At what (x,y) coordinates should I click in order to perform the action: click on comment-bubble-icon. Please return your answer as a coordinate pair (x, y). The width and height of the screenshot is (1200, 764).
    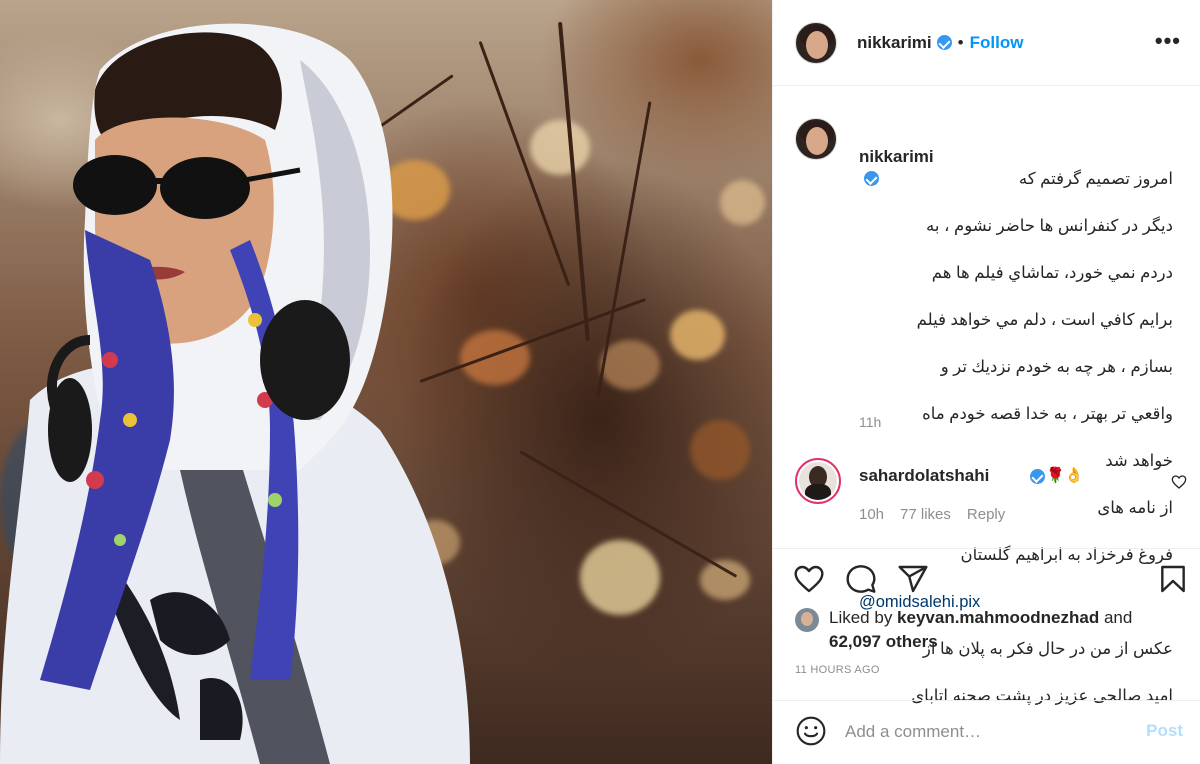
    Looking at the image, I should click on (861, 579).